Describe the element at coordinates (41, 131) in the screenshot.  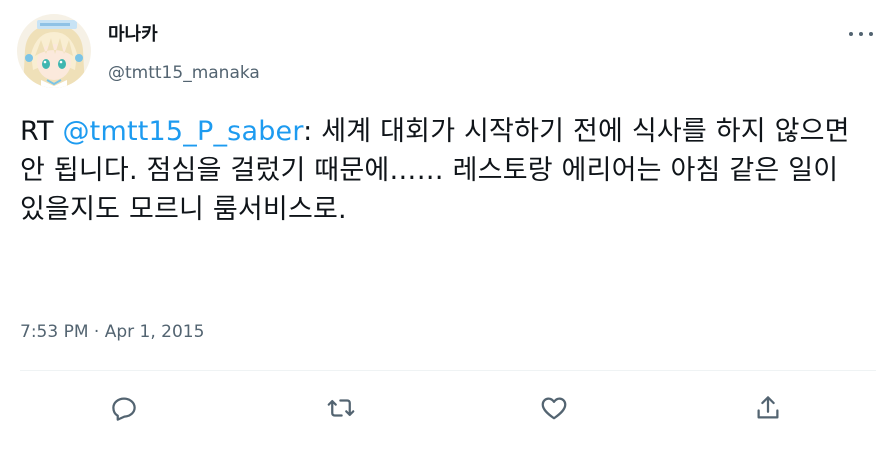
I see `tweet-text-prefix: RT` at that location.